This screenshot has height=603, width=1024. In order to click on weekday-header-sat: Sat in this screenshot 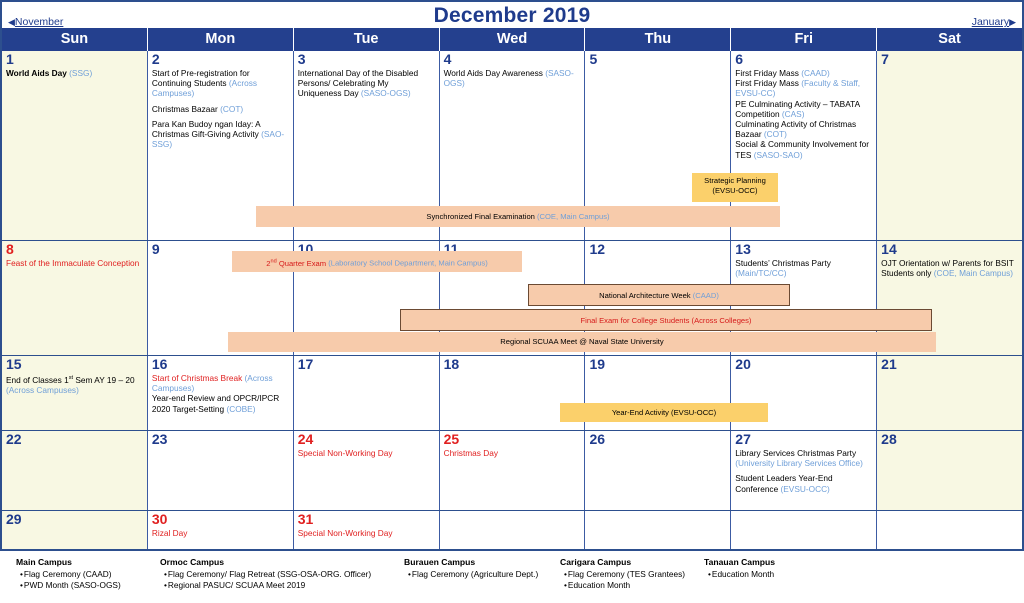, I will do `click(949, 39)`.